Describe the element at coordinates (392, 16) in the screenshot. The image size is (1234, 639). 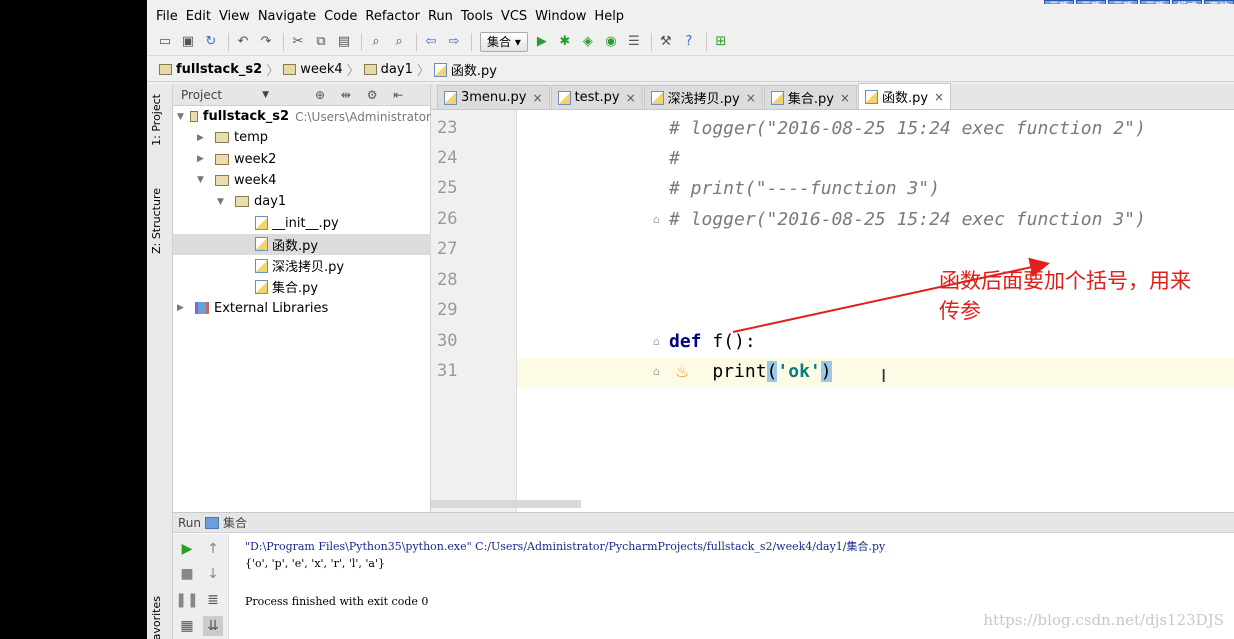
I see `menu-refactor: Refactor` at that location.